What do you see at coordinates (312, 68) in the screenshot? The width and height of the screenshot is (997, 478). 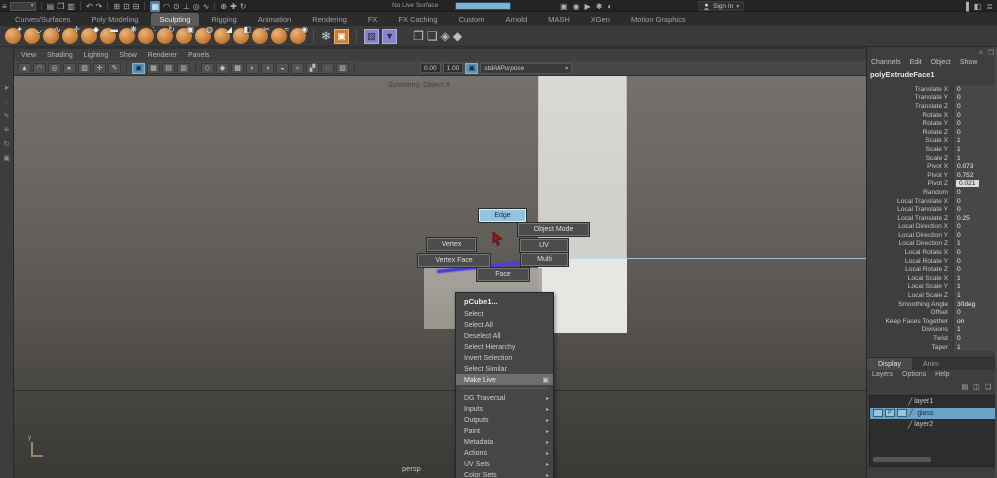 I see `multisample-icon: ▞` at bounding box center [312, 68].